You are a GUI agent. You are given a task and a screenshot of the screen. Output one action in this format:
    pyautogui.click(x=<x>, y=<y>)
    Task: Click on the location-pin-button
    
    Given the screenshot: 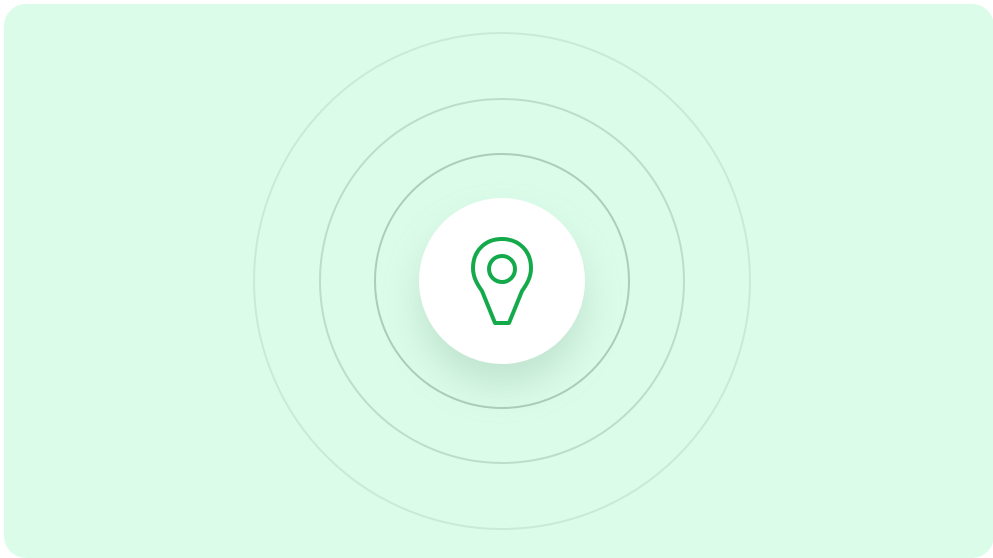 What is the action you would take?
    pyautogui.click(x=502, y=281)
    